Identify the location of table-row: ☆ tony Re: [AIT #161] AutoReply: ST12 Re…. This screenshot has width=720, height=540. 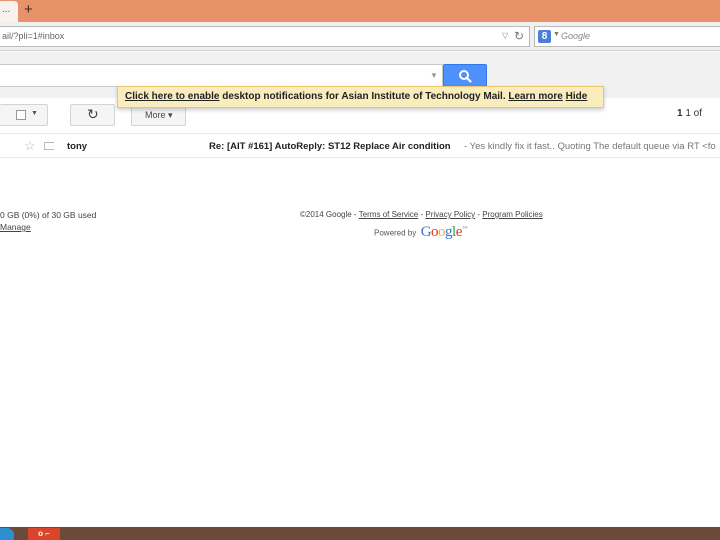
(360, 145).